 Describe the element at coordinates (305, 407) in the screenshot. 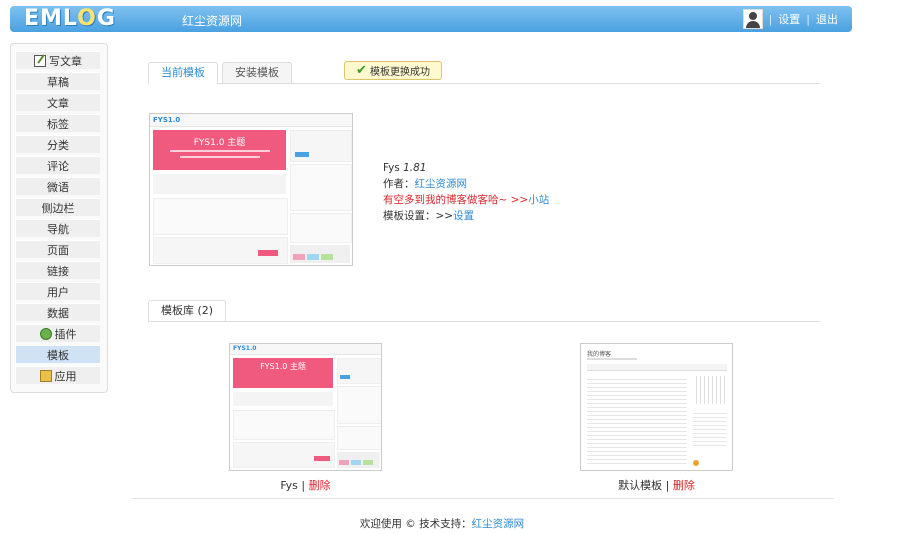

I see `template-thumbnail-fys: FYS1.0 FYS1.0 主题` at that location.